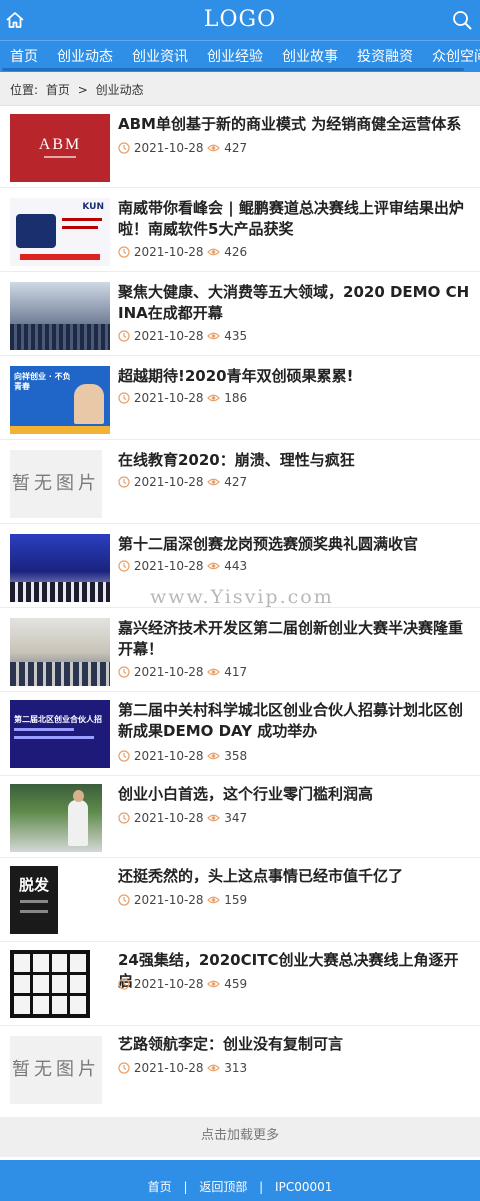 This screenshot has width=480, height=1201. Describe the element at coordinates (236, 566) in the screenshot. I see `article-views: 443` at that location.